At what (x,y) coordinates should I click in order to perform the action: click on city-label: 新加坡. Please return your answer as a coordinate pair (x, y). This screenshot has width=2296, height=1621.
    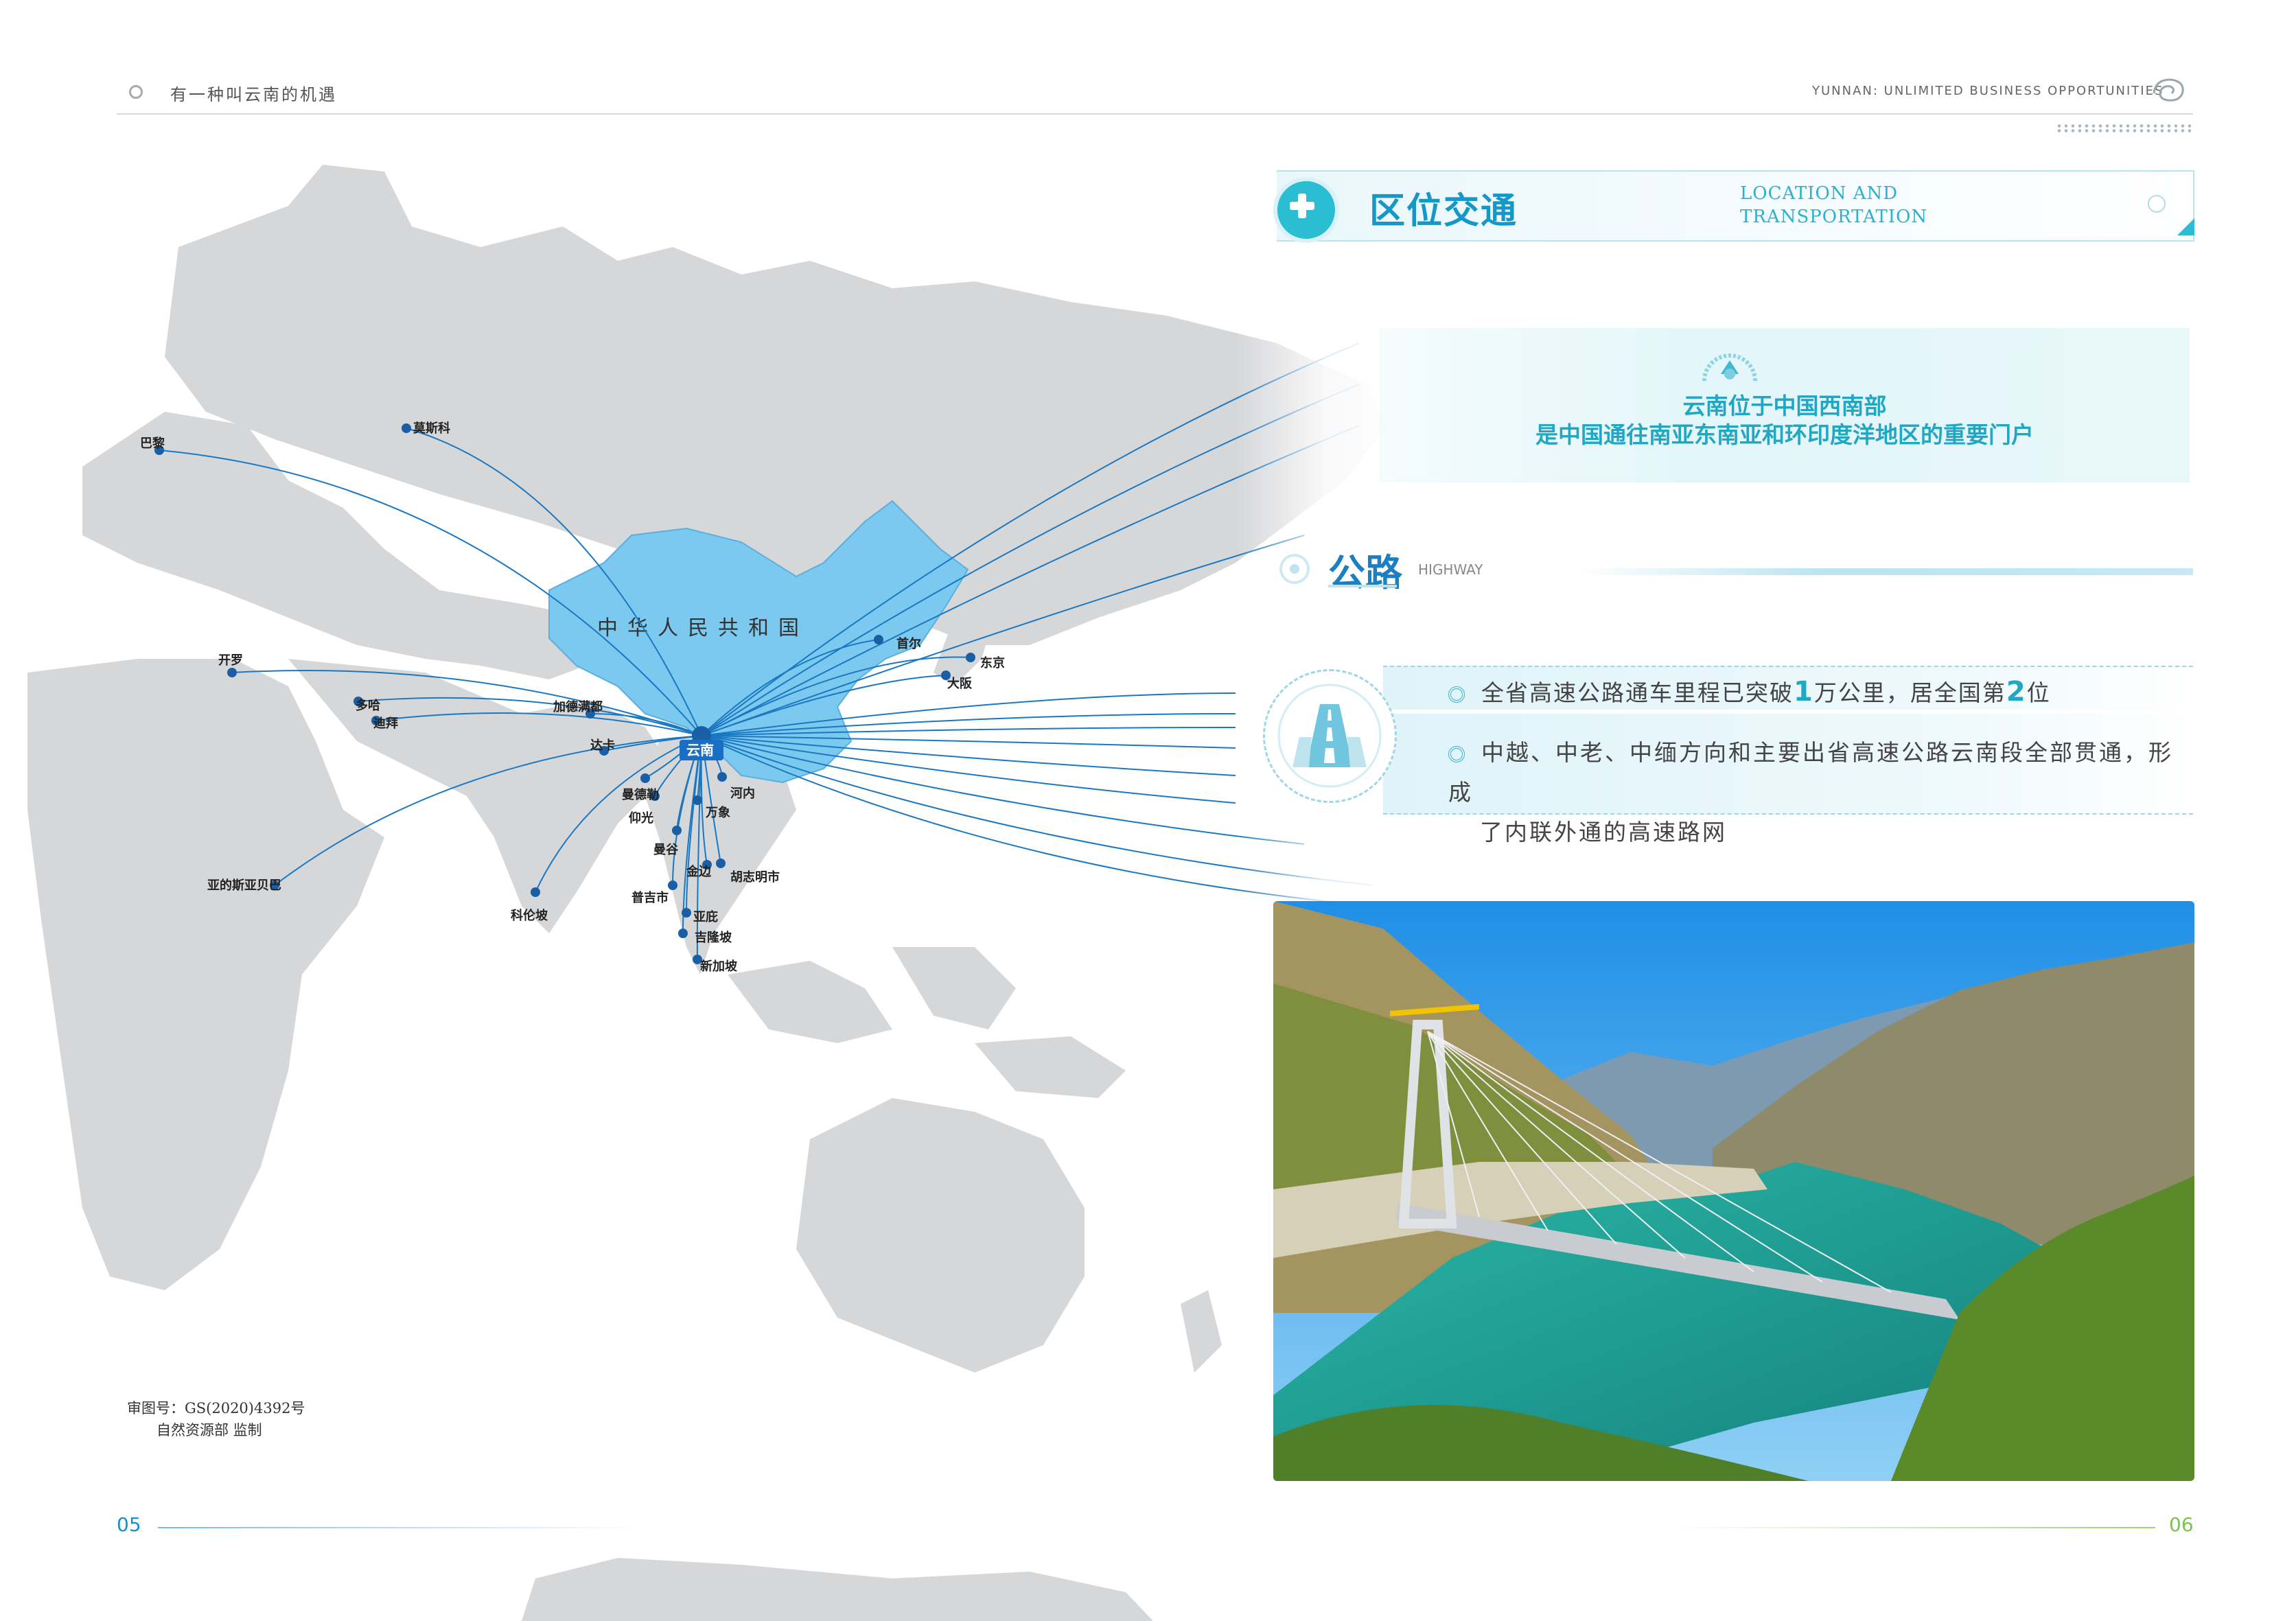
    Looking at the image, I should click on (719, 966).